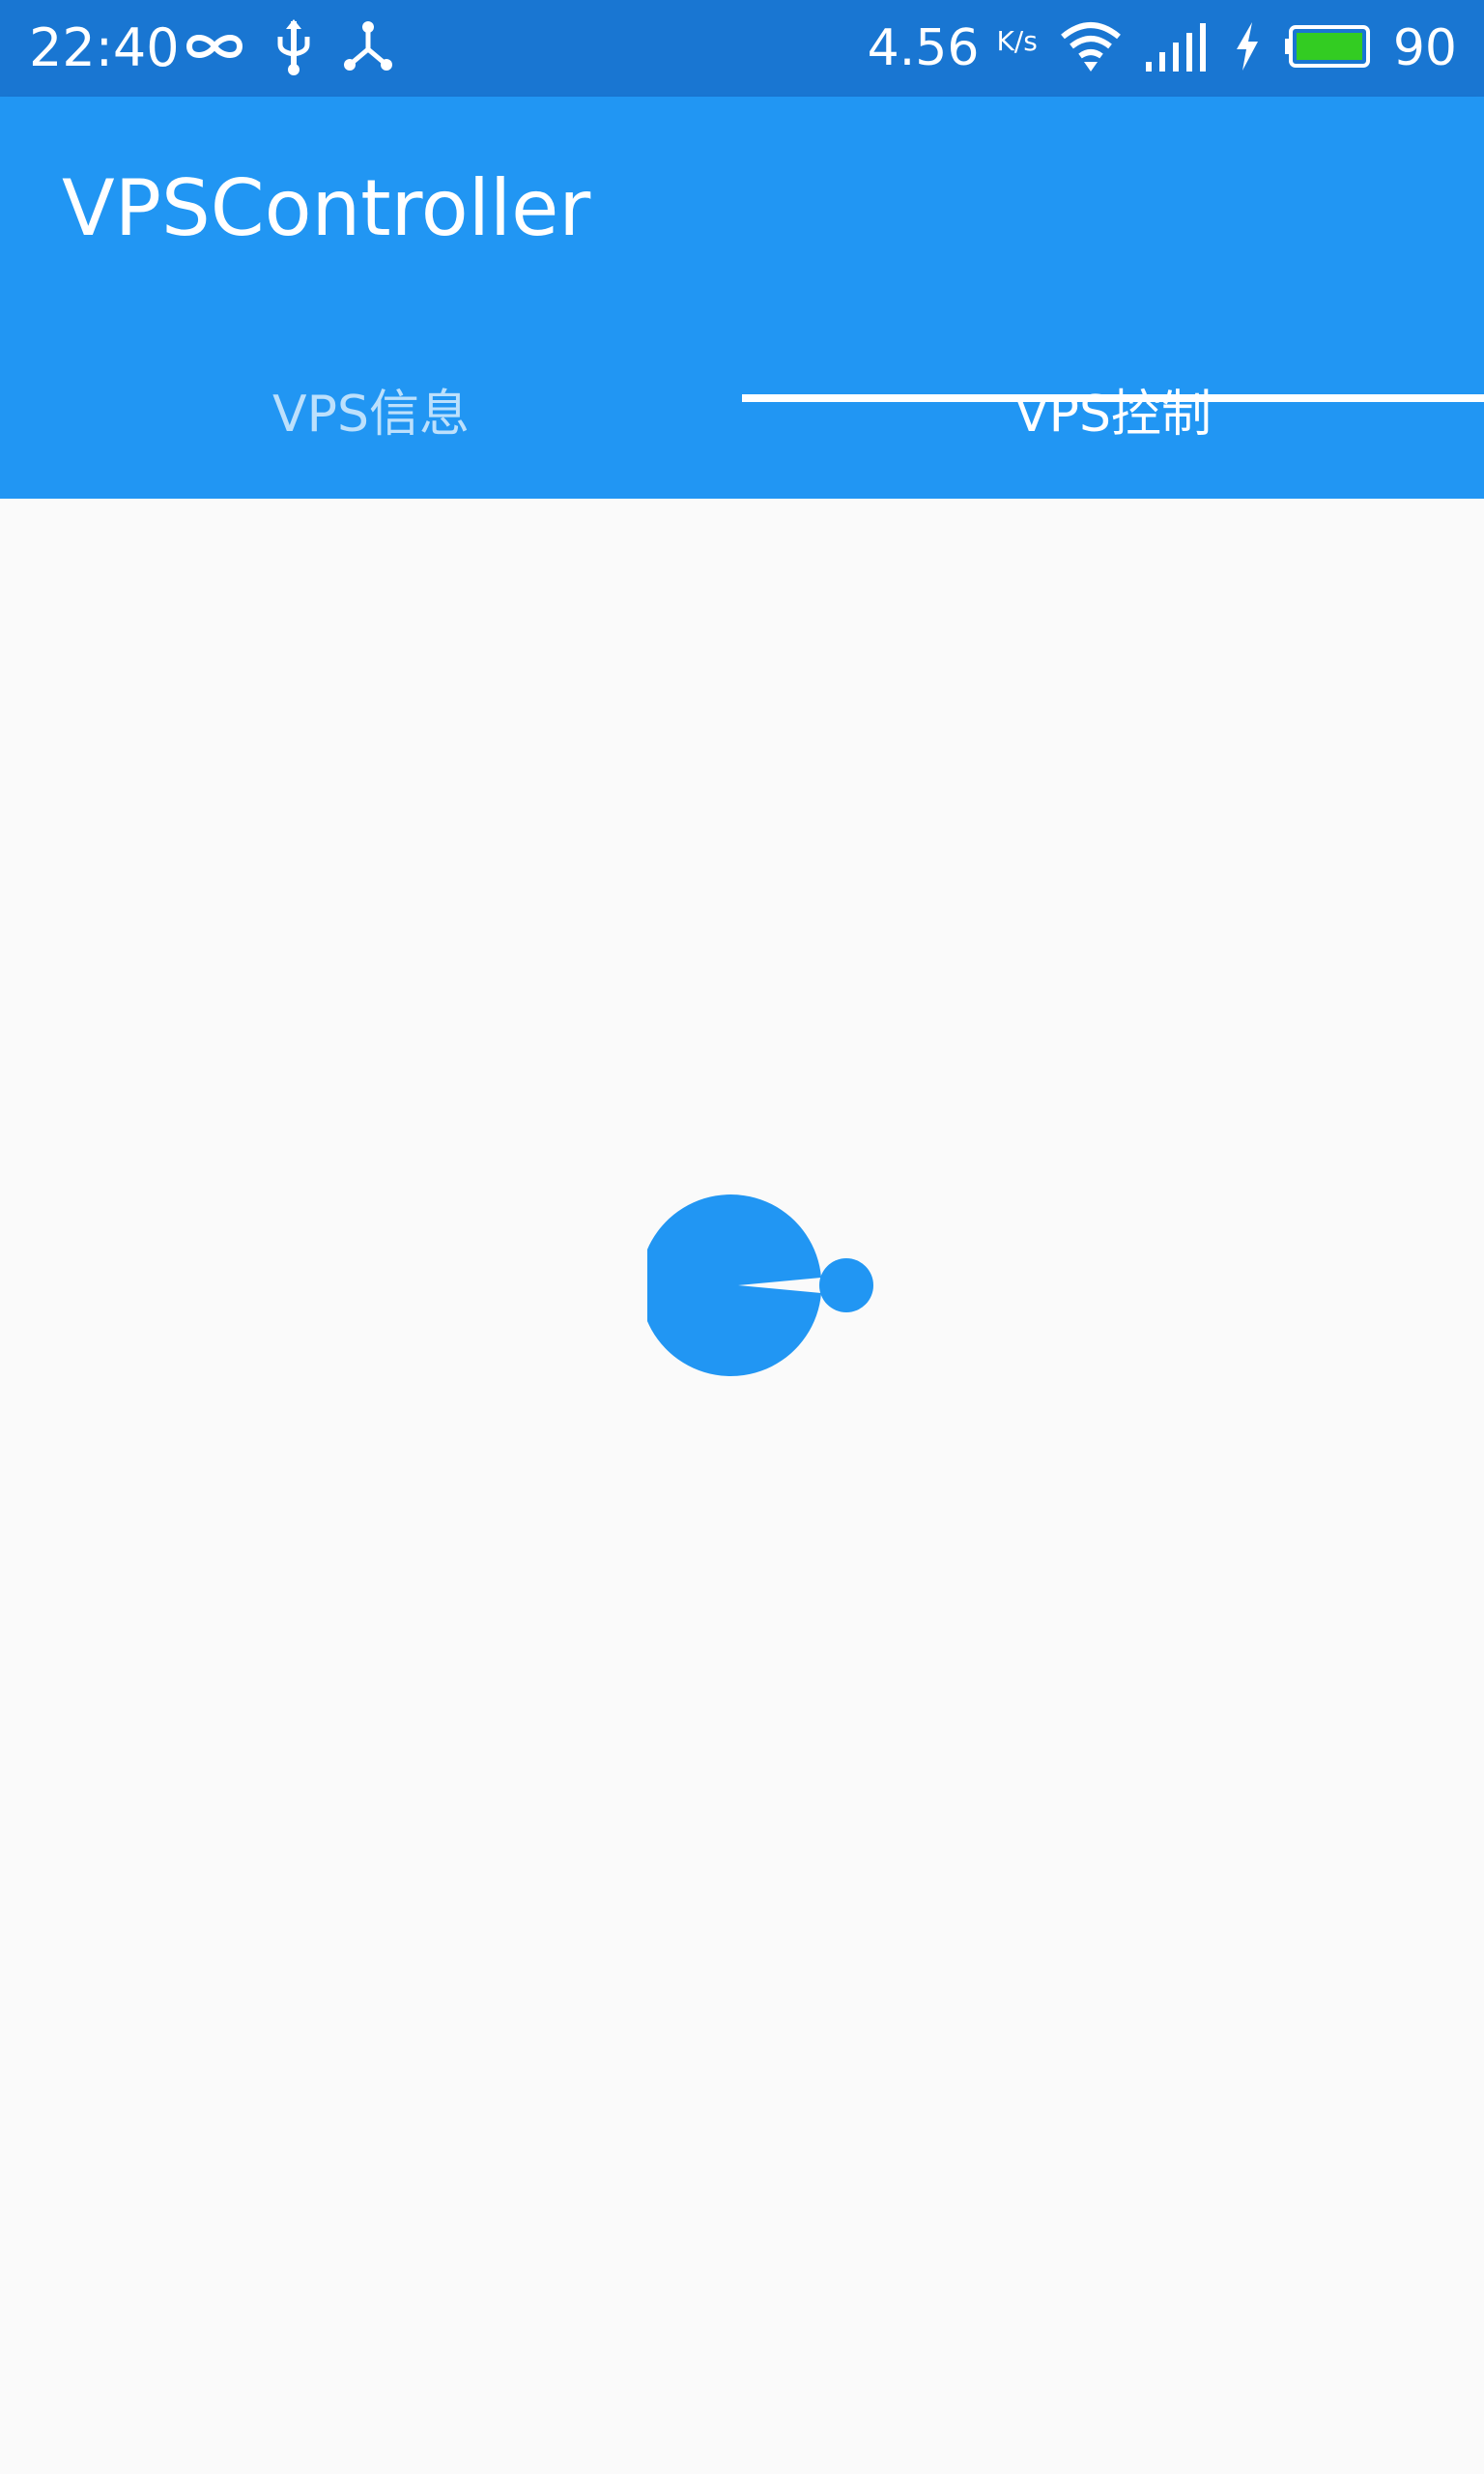 The width and height of the screenshot is (1484, 2474). What do you see at coordinates (368, 48) in the screenshot?
I see `hotspot-icon` at bounding box center [368, 48].